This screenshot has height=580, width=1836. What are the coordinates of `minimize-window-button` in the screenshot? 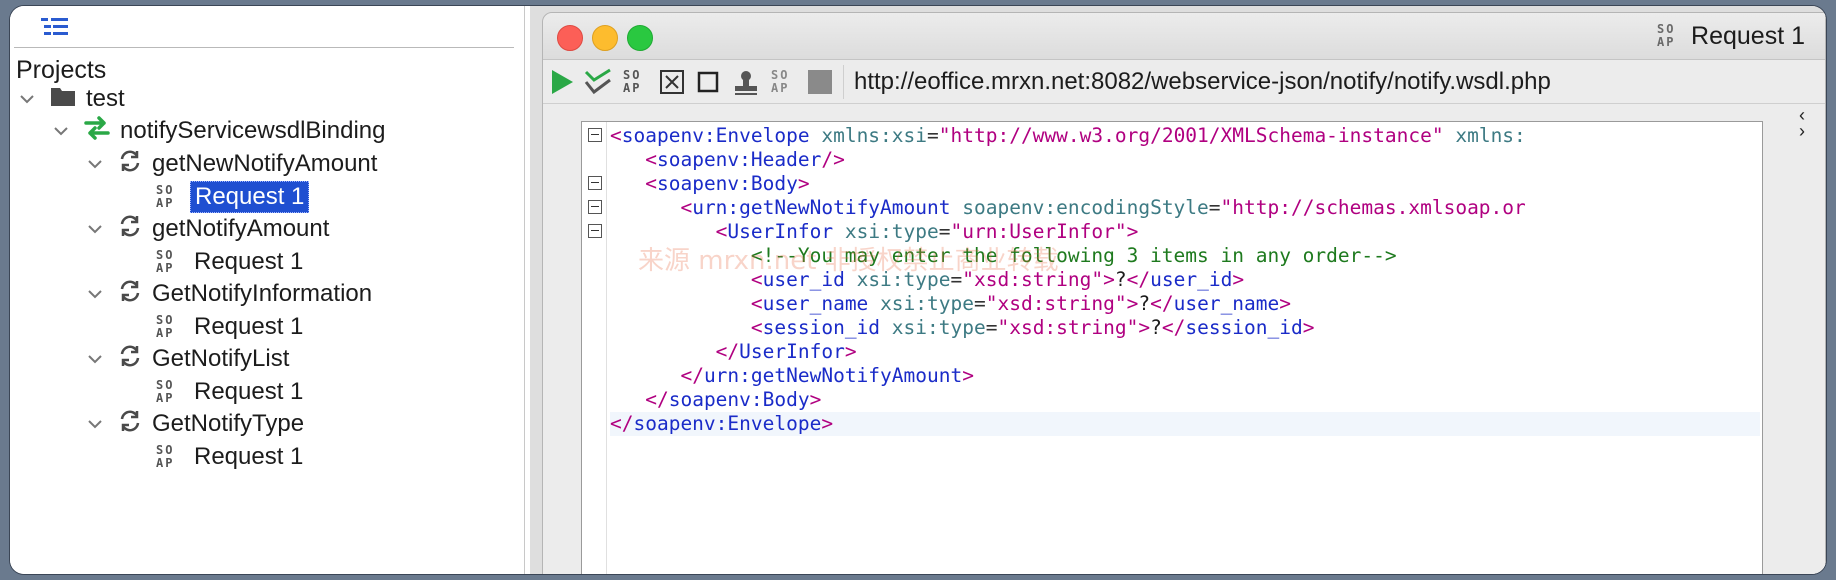 It's located at (605, 38).